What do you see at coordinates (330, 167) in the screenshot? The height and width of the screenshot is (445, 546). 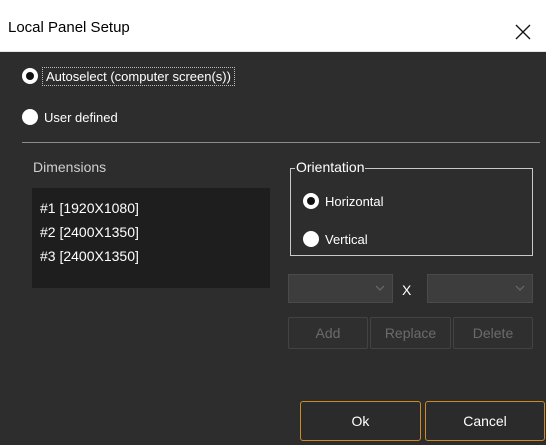 I see `orientation-label: Orientation` at bounding box center [330, 167].